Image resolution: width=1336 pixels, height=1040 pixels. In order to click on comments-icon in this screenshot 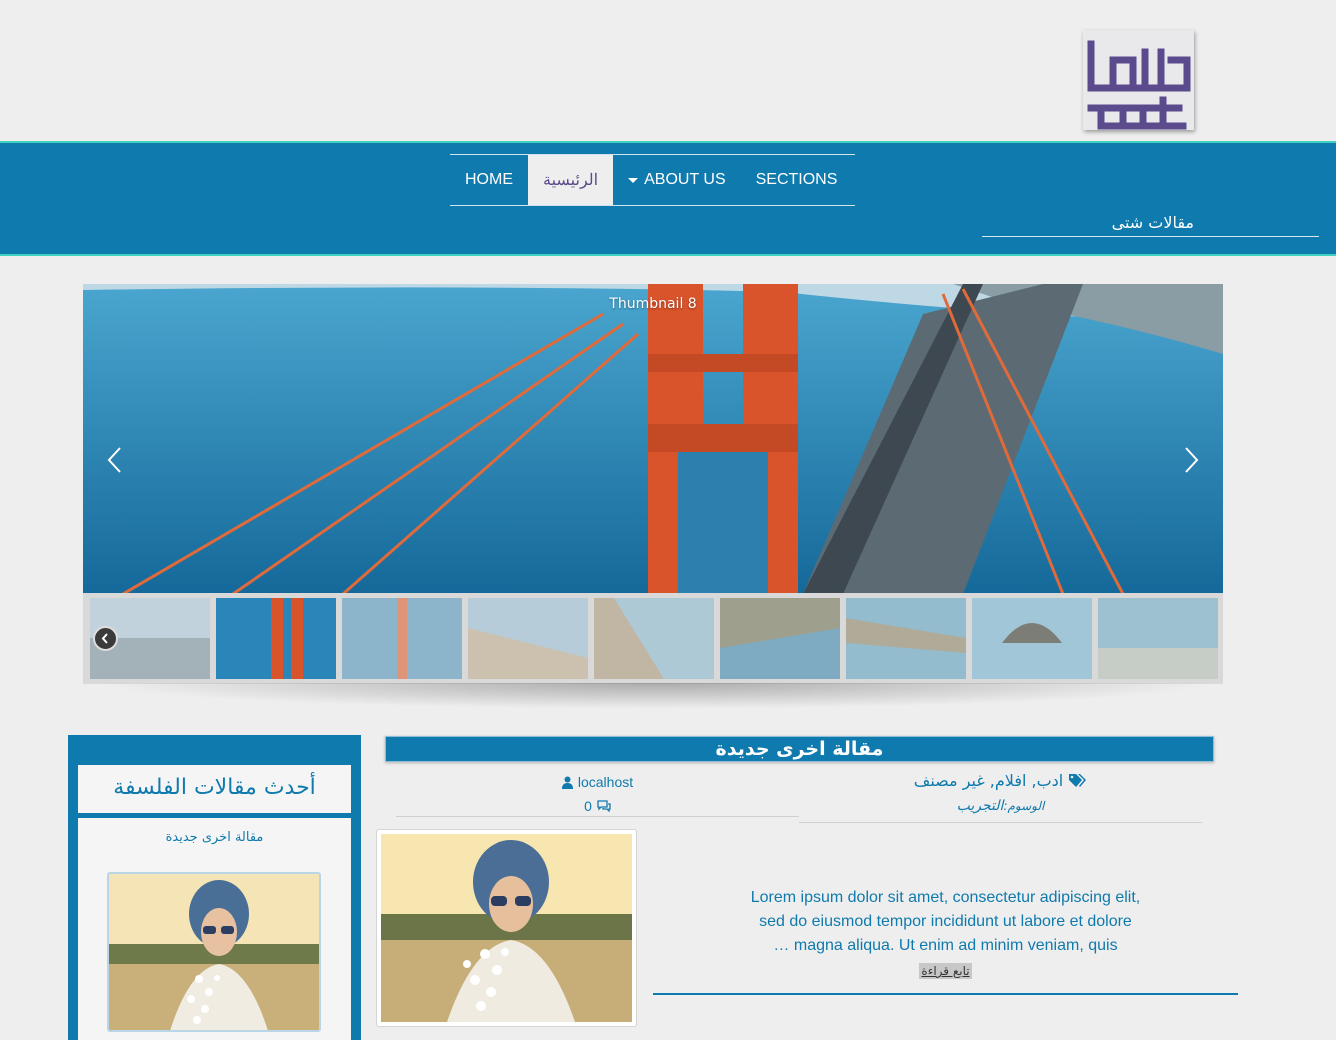, I will do `click(604, 806)`.